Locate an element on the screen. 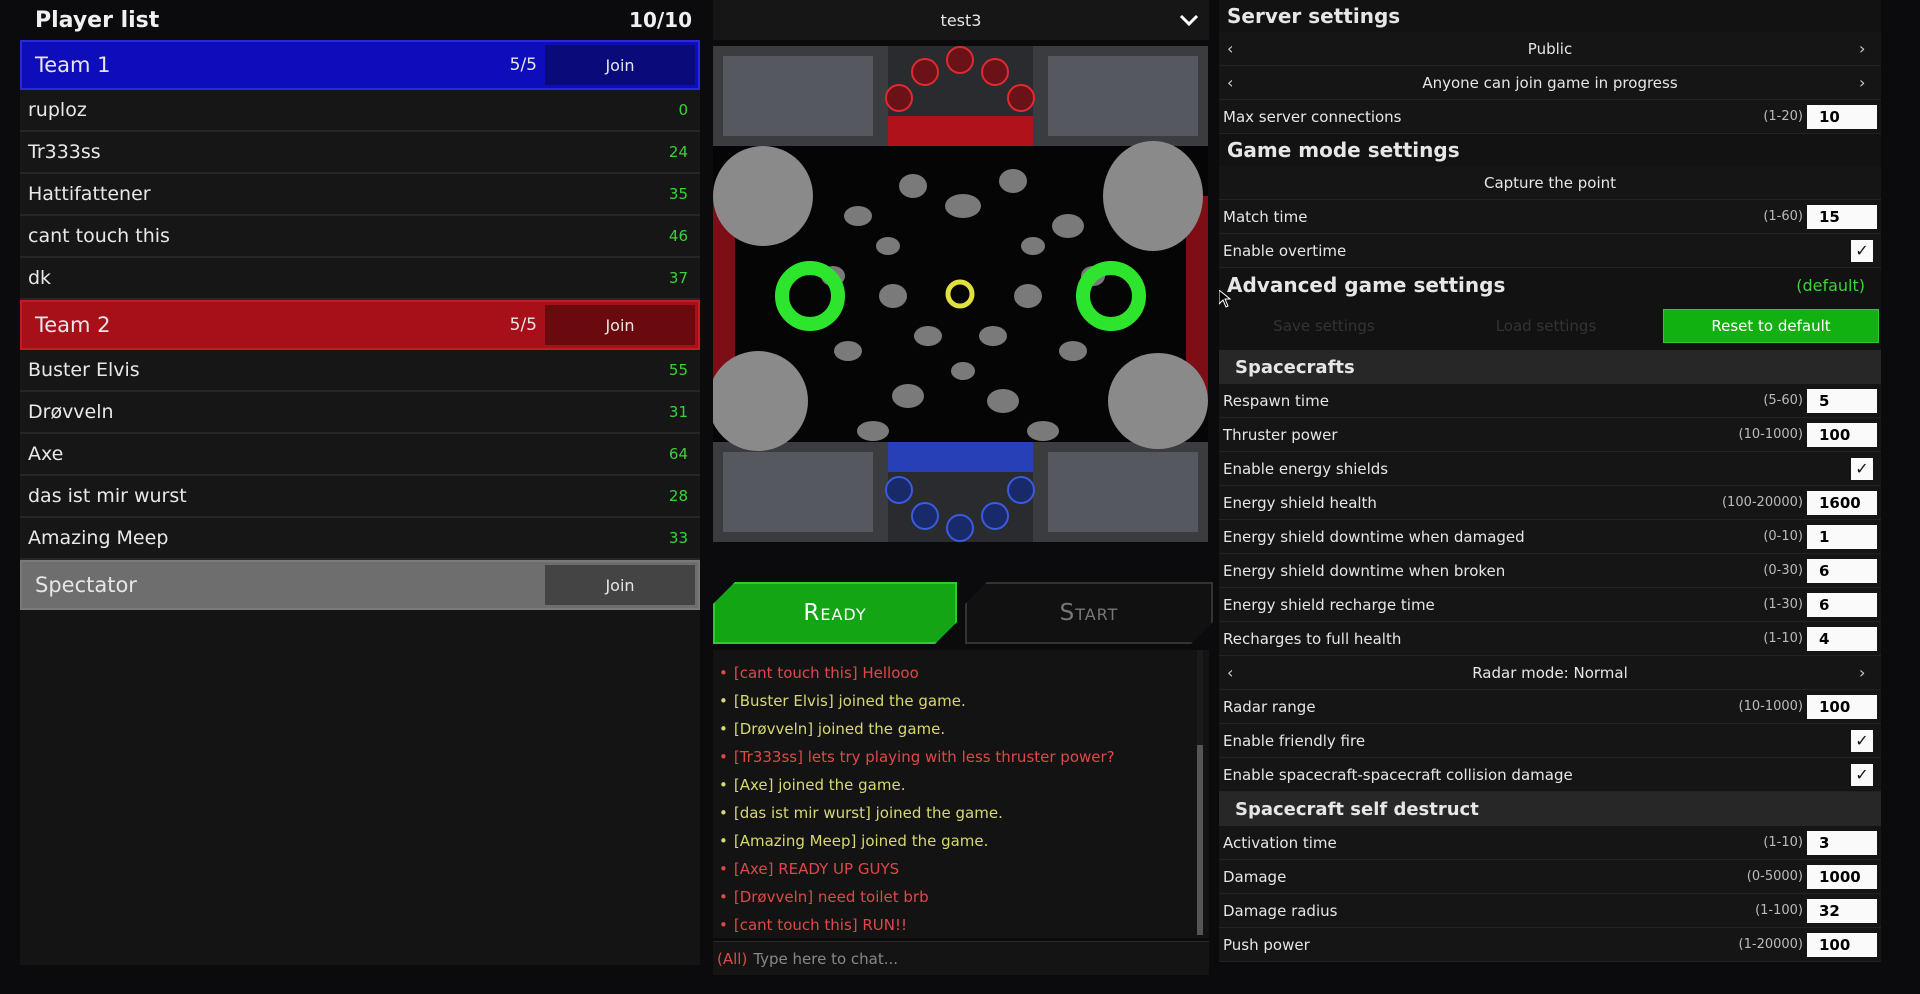 This screenshot has width=1920, height=994. setting-row: Damage (0-5000) 1000 is located at coordinates (1550, 877).